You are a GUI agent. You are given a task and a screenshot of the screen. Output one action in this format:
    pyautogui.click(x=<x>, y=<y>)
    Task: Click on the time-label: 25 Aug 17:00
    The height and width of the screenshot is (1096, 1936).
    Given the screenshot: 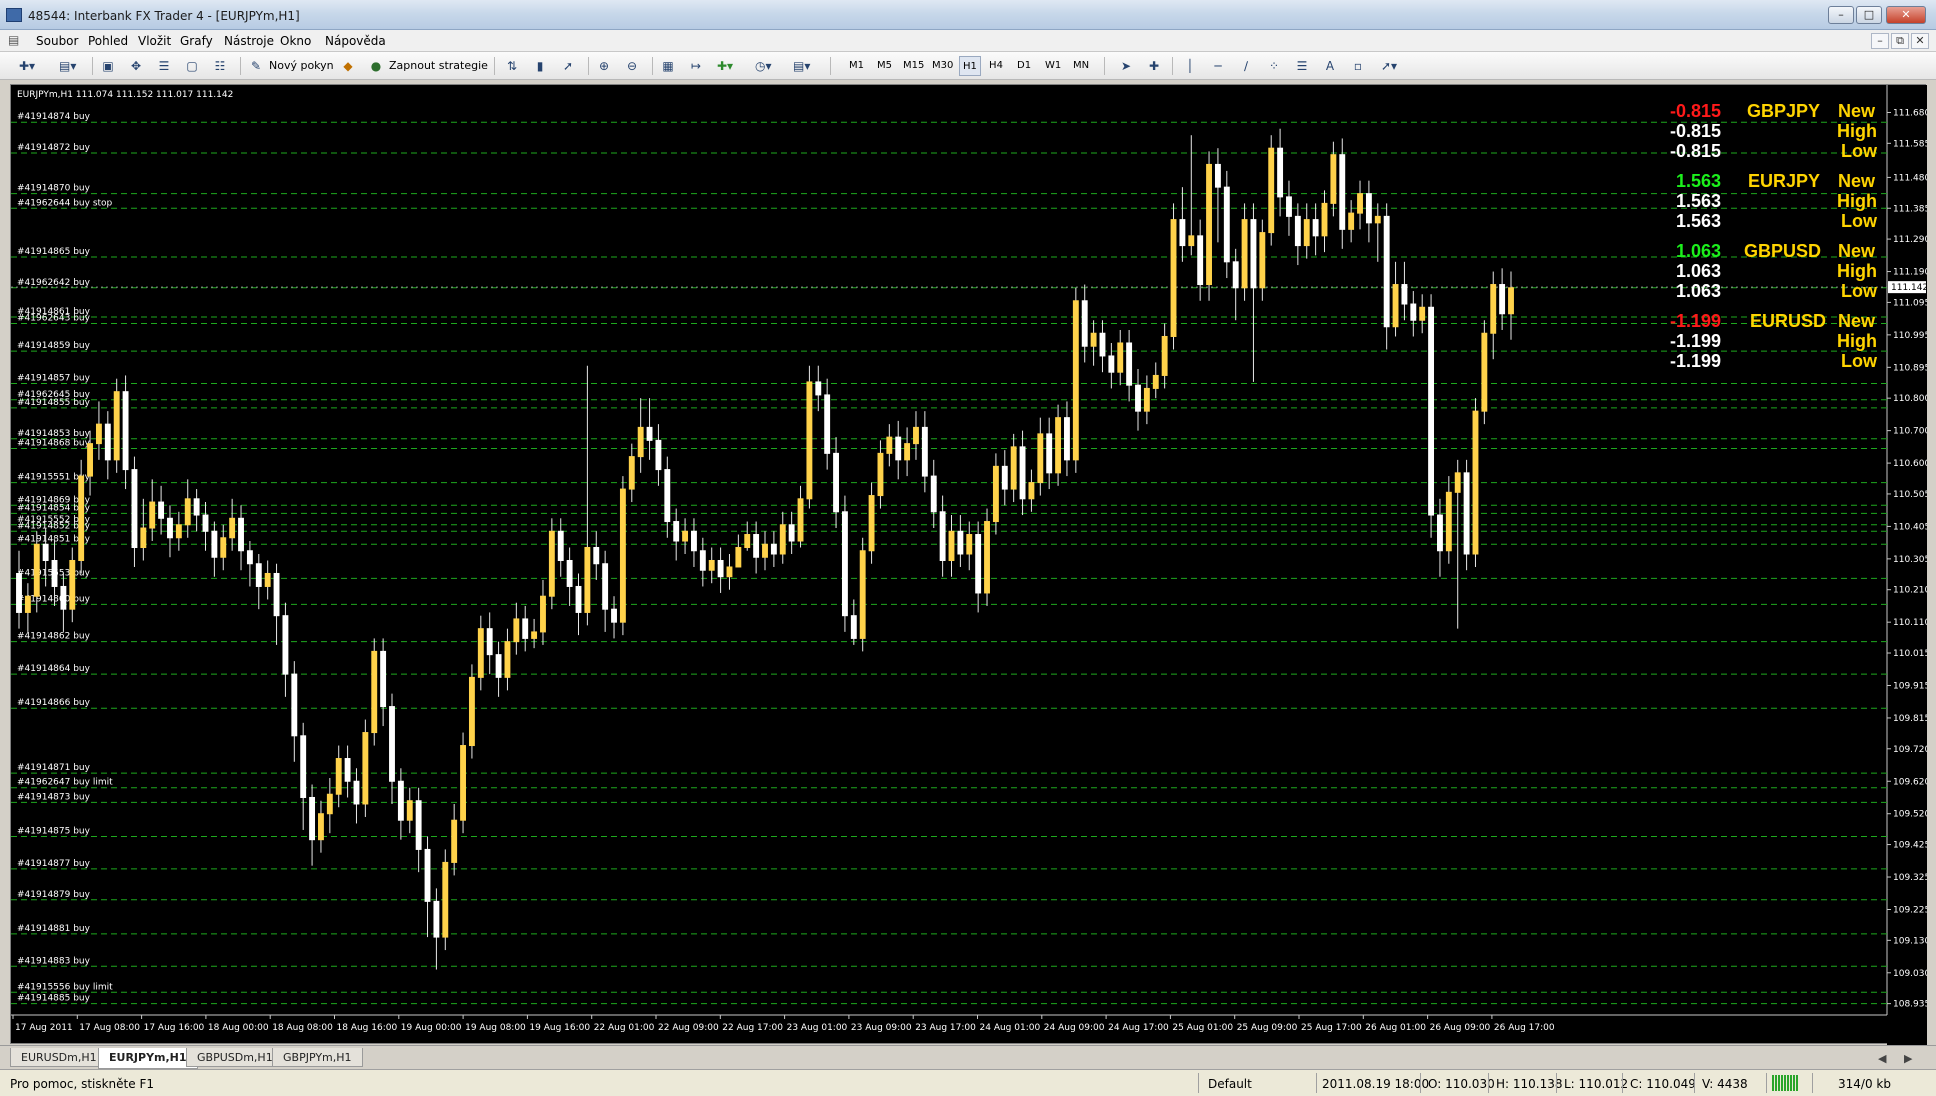 What is the action you would take?
    pyautogui.click(x=1331, y=1028)
    